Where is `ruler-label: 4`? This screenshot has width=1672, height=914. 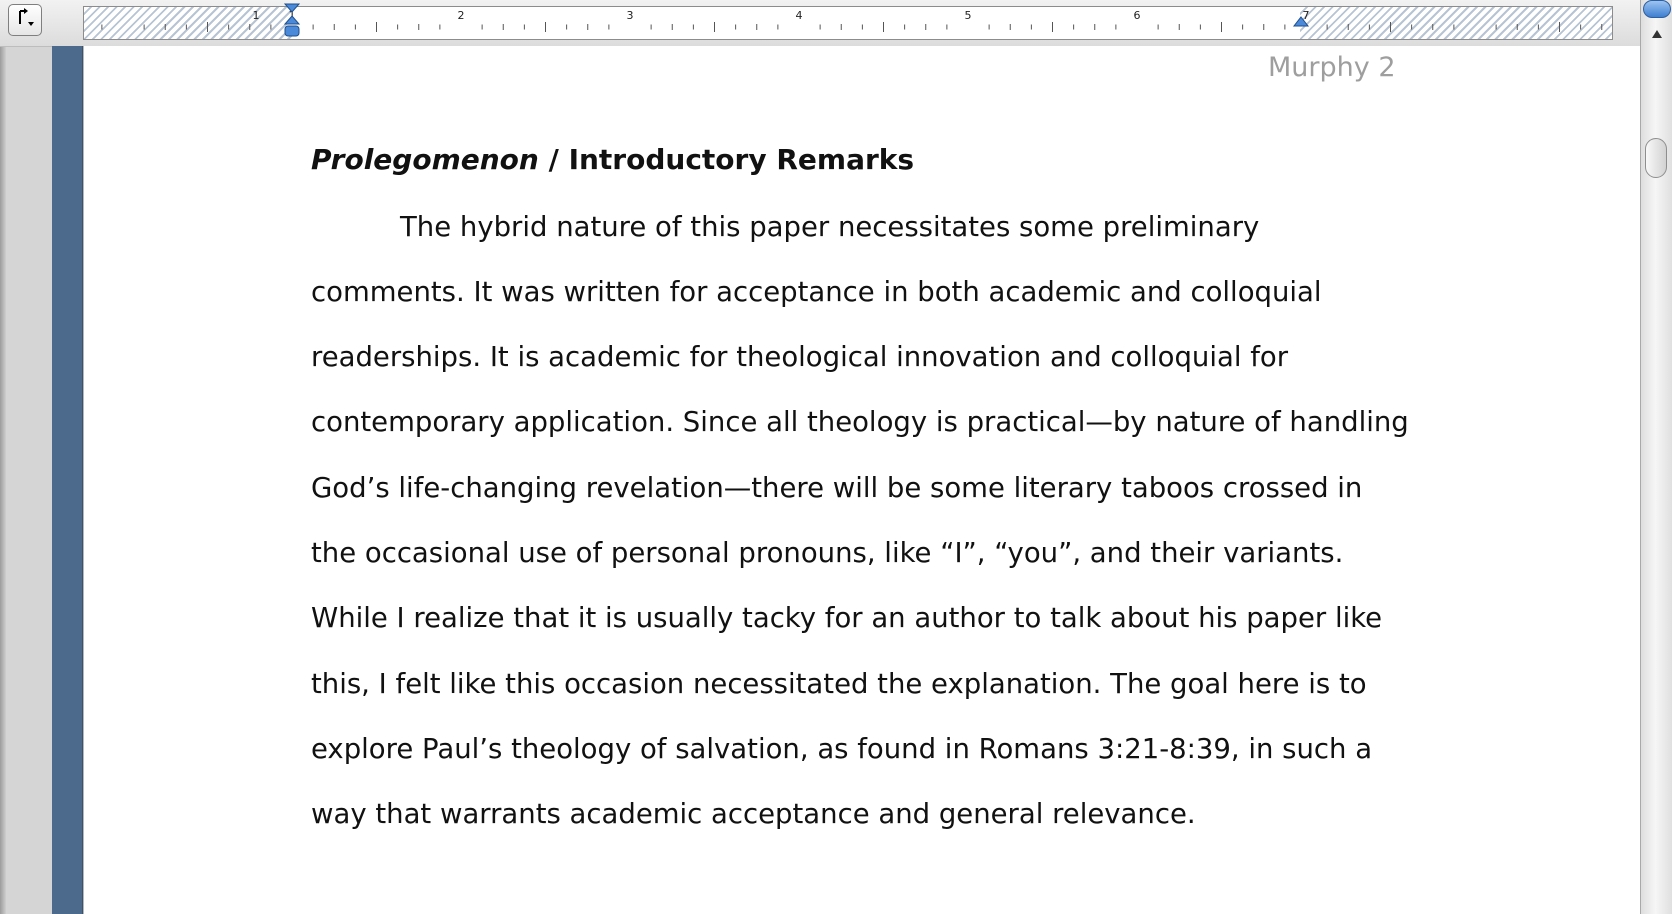 ruler-label: 4 is located at coordinates (799, 15).